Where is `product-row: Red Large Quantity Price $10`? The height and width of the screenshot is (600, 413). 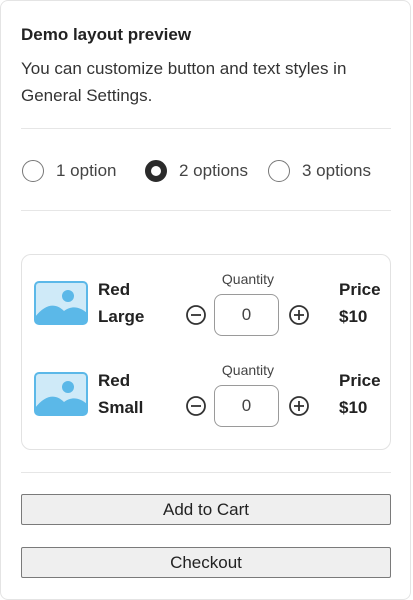
product-row: Red Large Quantity Price $10 is located at coordinates (206, 306).